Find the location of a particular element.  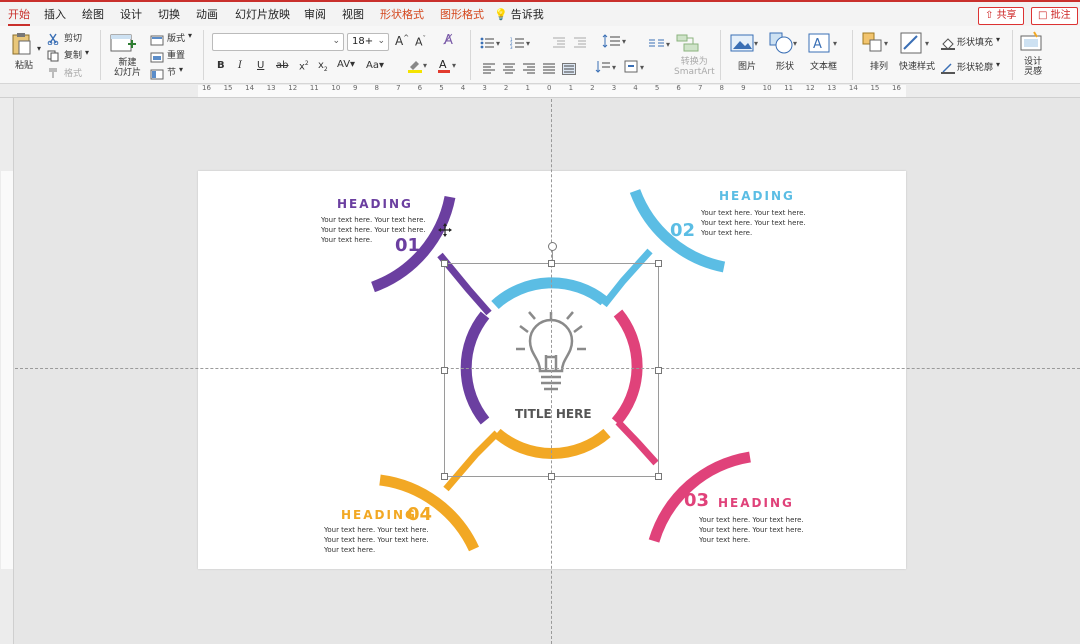

highlight-color-icon: ▾ is located at coordinates (418, 68).